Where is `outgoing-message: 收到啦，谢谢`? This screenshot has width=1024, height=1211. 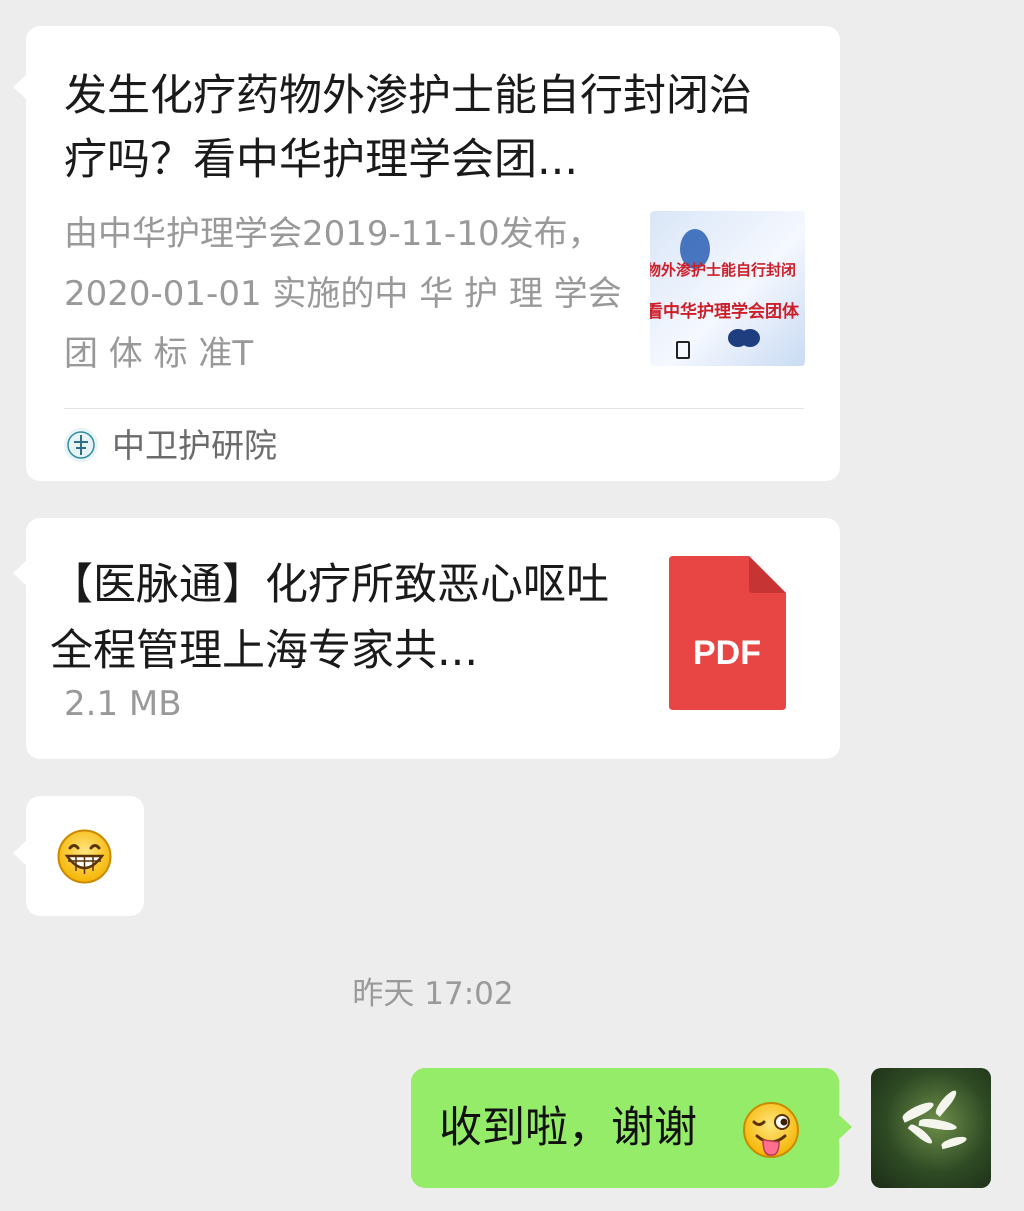
outgoing-message: 收到啦，谢谢 is located at coordinates (631, 1128).